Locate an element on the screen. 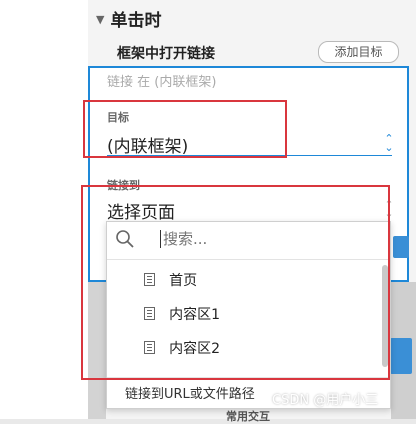  background-button-top is located at coordinates (401, 247).